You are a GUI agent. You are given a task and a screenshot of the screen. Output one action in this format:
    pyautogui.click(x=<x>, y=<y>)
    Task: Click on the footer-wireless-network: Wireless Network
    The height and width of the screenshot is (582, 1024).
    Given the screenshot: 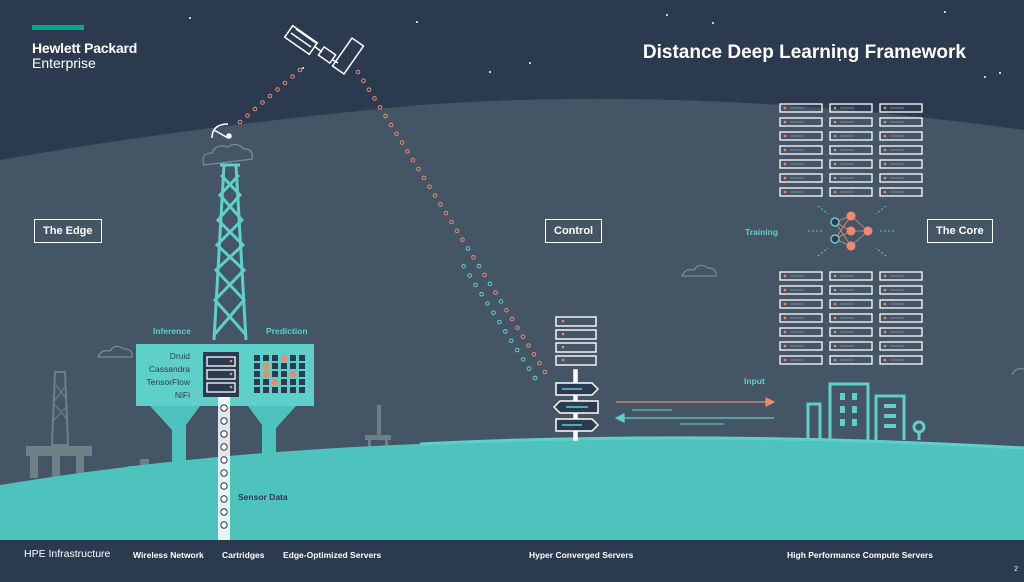 What is the action you would take?
    pyautogui.click(x=168, y=555)
    